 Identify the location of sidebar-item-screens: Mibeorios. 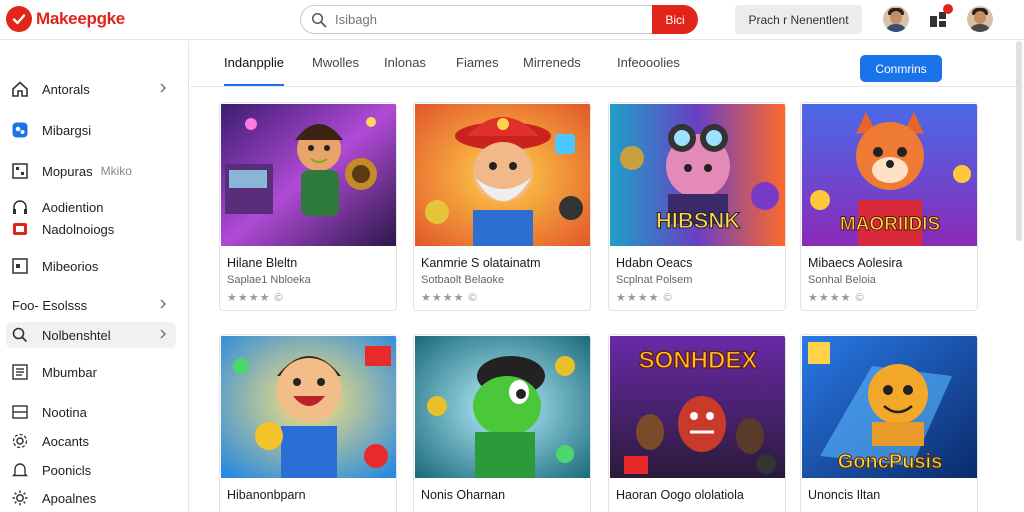
(91, 266).